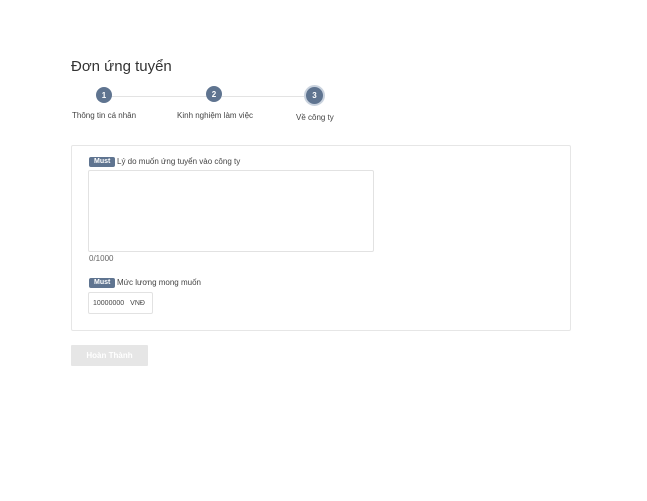  I want to click on reason-textarea, so click(231, 211).